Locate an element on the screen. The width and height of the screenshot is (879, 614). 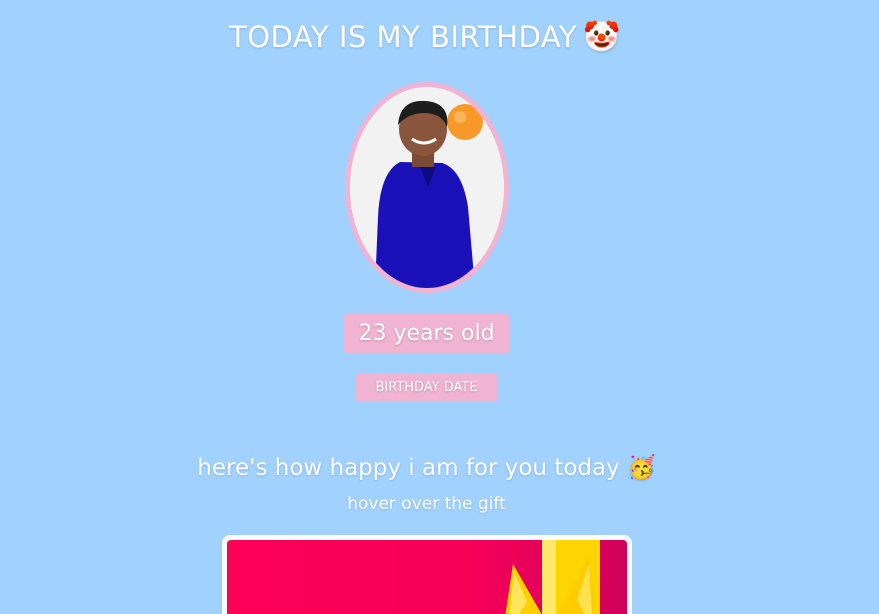
gift-box is located at coordinates (427, 574).